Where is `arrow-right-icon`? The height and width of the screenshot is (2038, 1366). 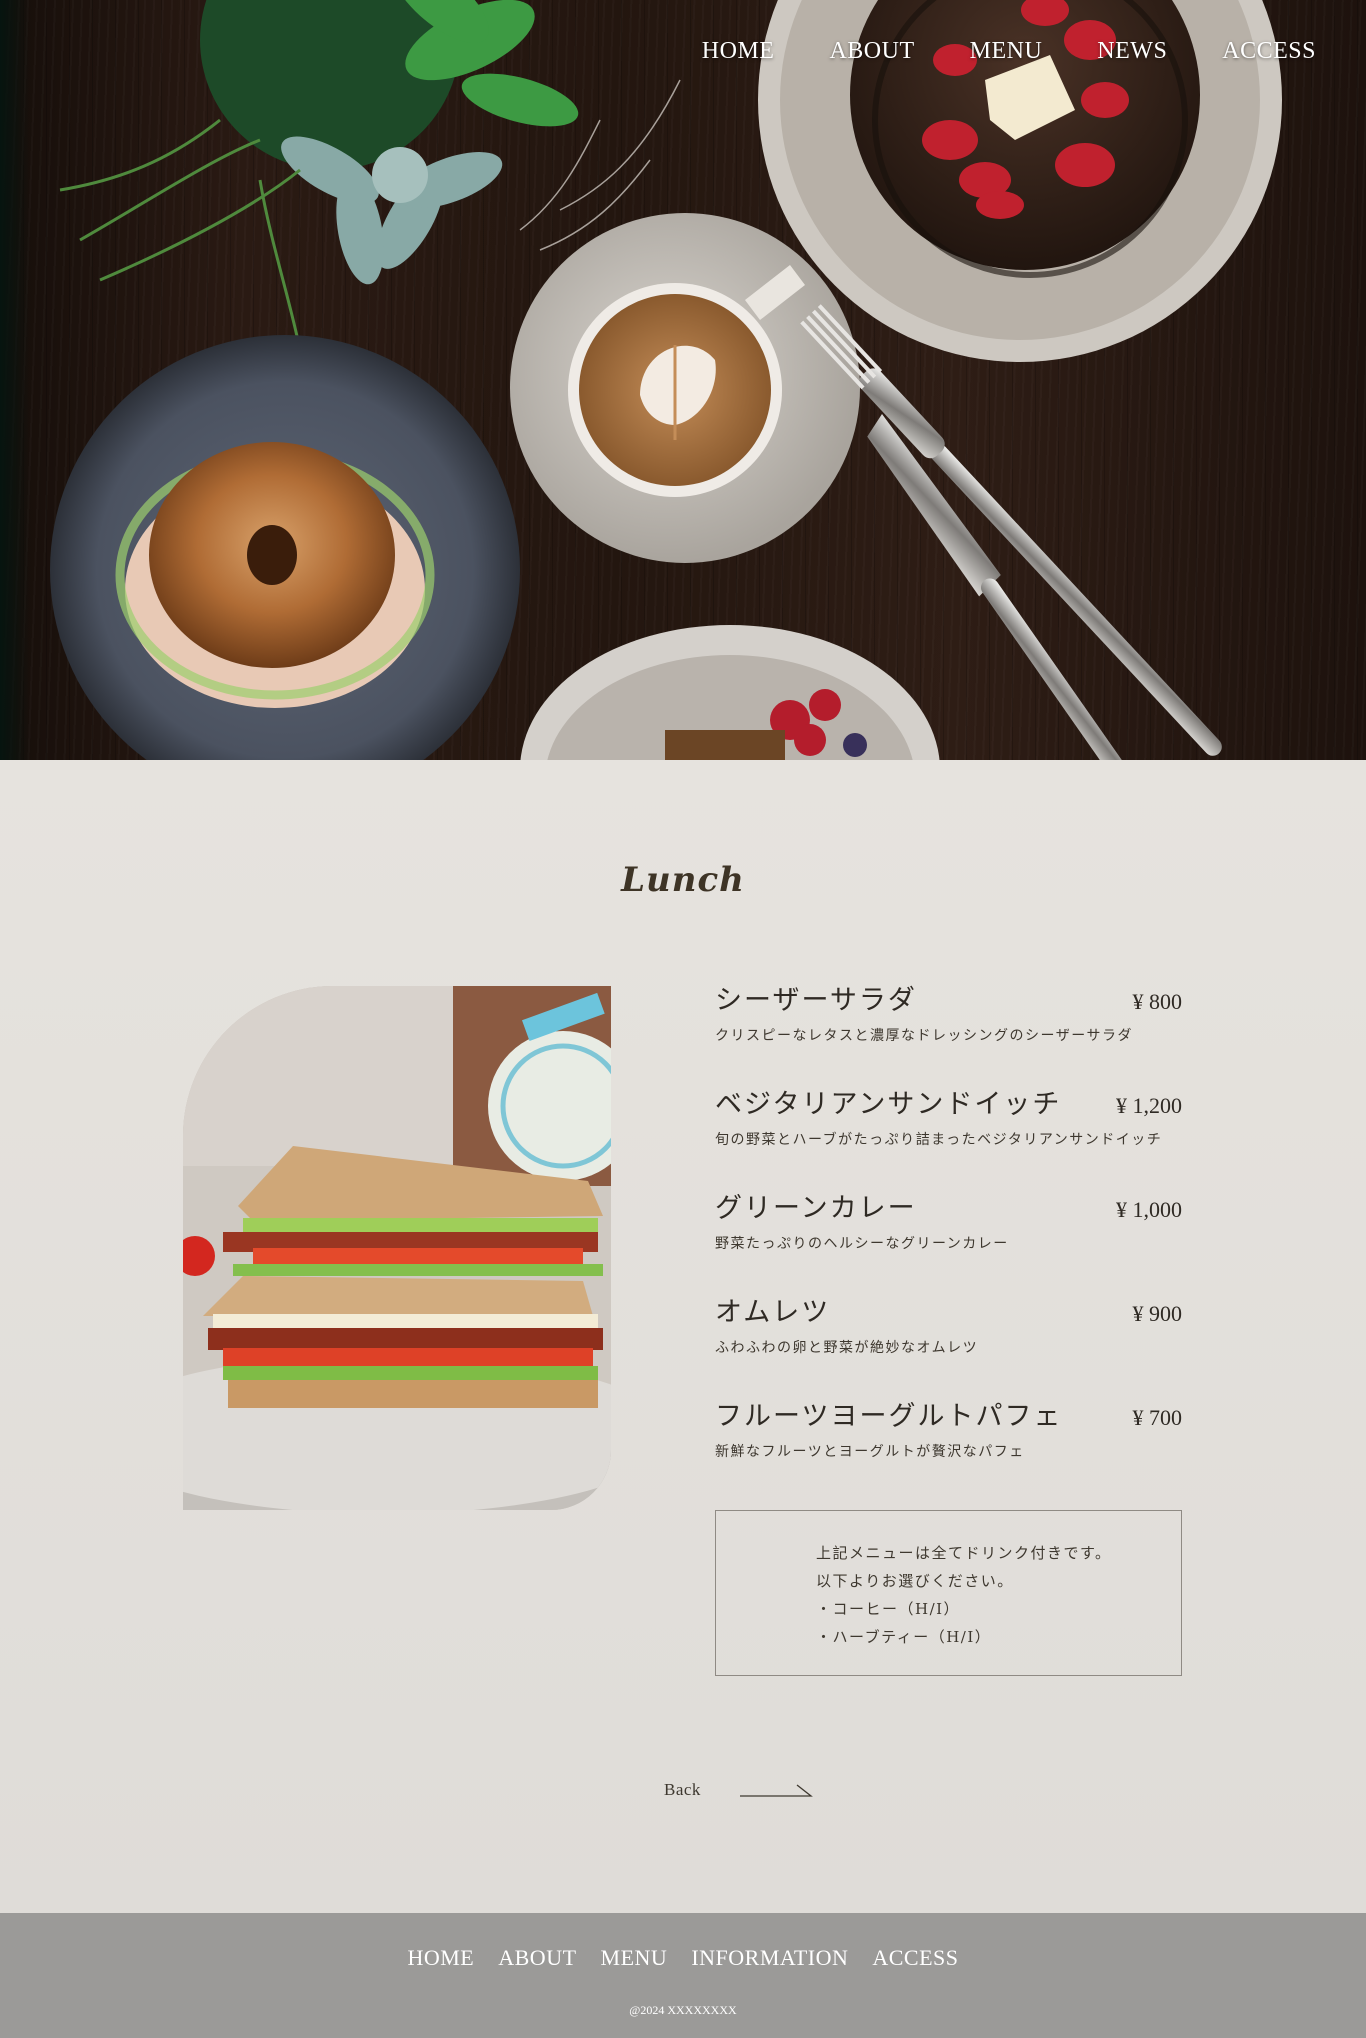
arrow-right-icon is located at coordinates (776, 1790).